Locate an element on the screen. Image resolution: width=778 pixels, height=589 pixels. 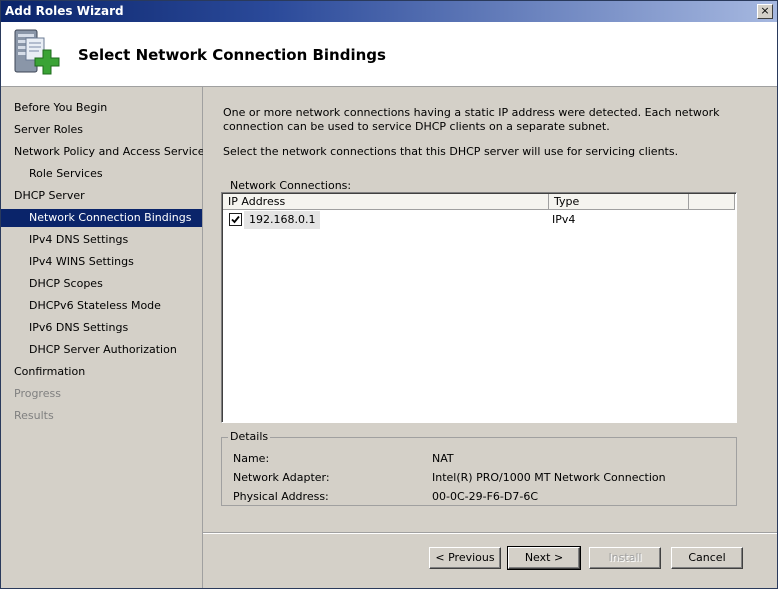
checkmark-icon is located at coordinates (235, 219).